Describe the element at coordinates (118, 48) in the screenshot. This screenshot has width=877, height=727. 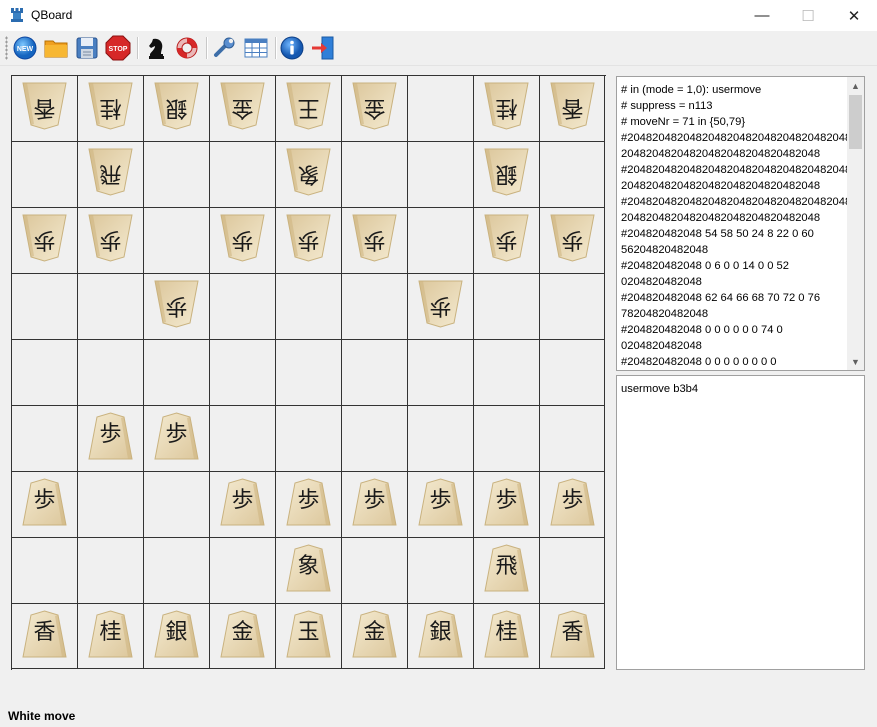
I see `stop-button: STOP` at that location.